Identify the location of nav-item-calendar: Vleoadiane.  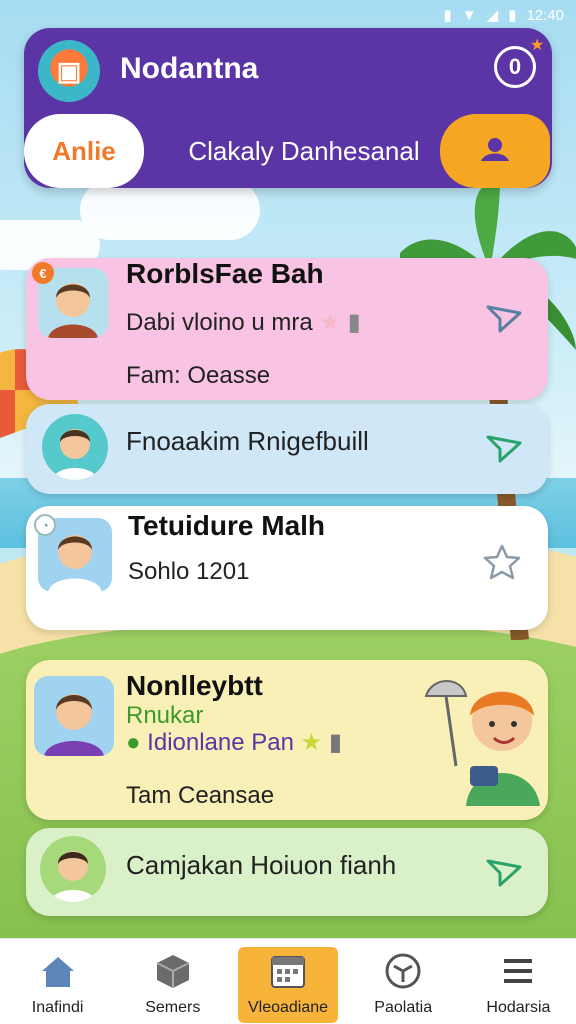
(287, 981).